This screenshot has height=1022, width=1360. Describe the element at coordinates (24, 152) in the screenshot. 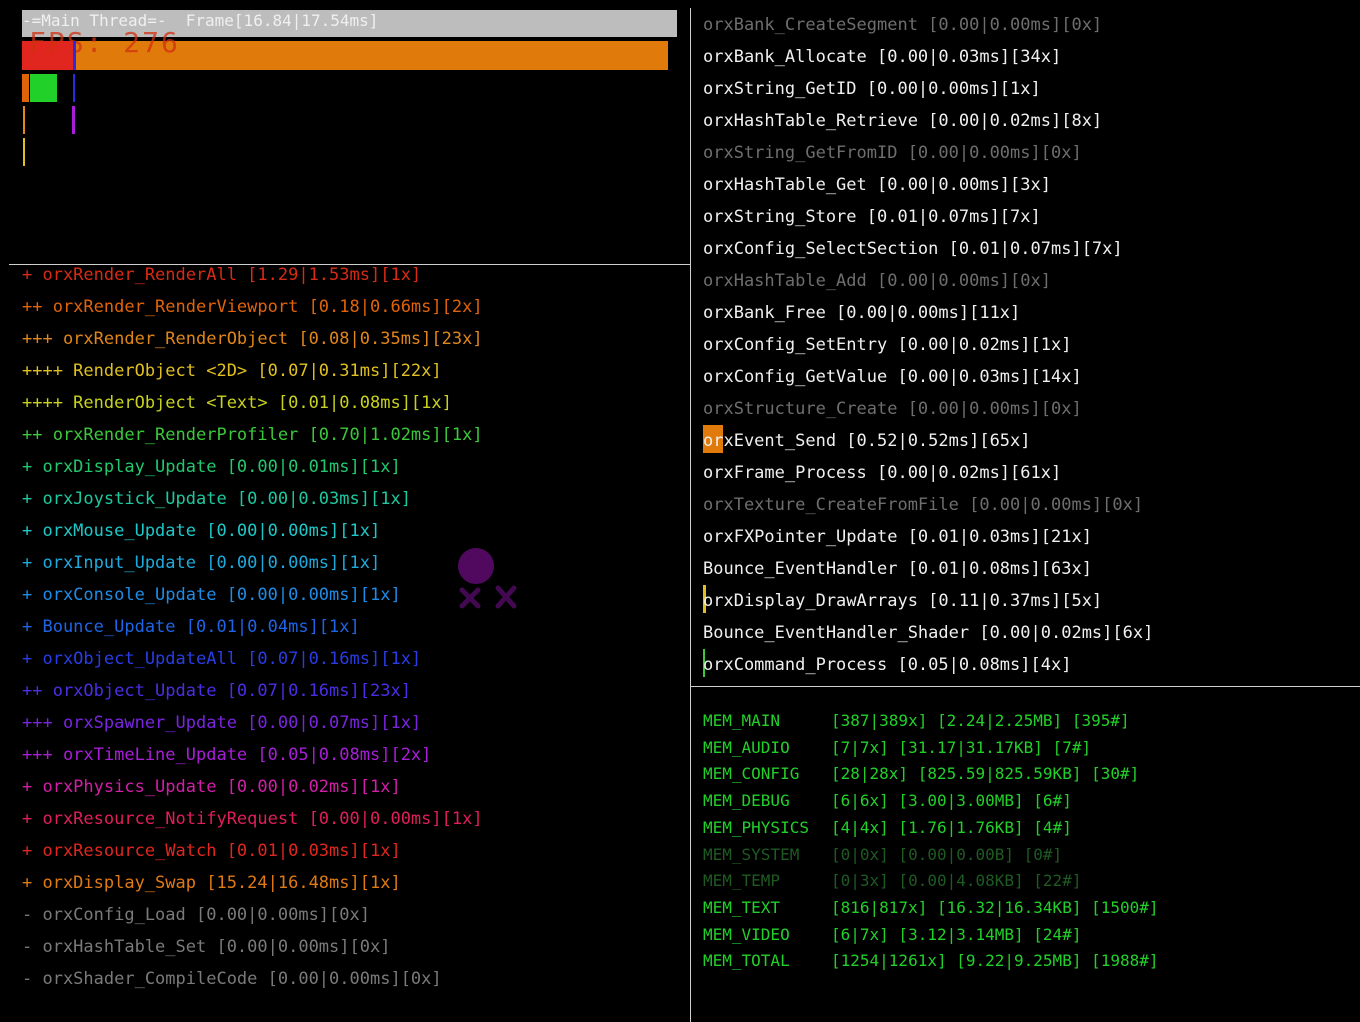

I see `render-2d-block` at that location.